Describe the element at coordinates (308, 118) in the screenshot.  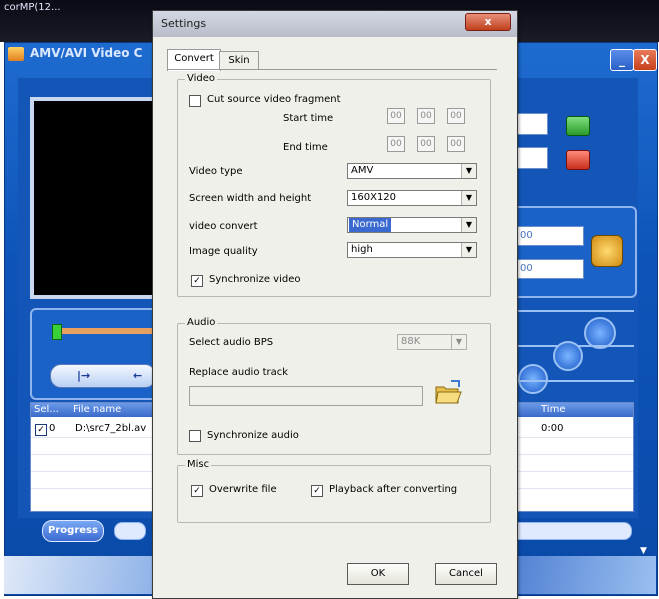
I see `start-time-label: Start time` at that location.